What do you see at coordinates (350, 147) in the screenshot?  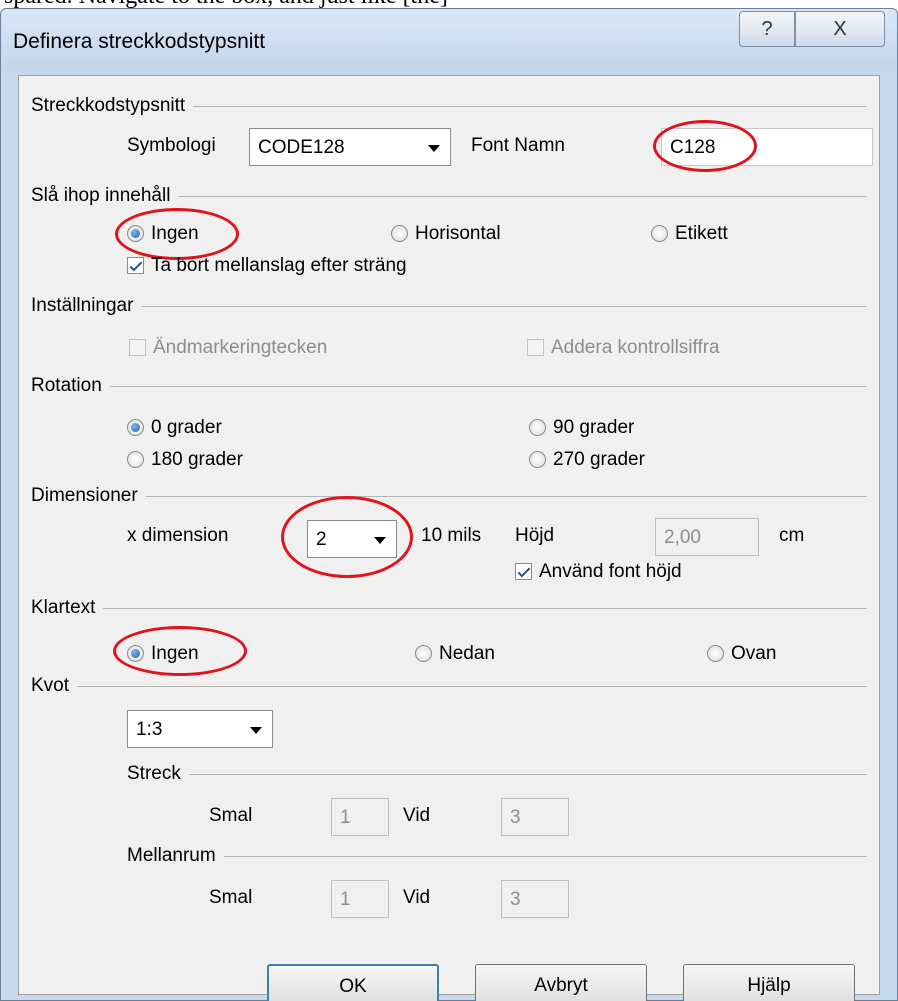 I see `symbology-select: CODE128` at bounding box center [350, 147].